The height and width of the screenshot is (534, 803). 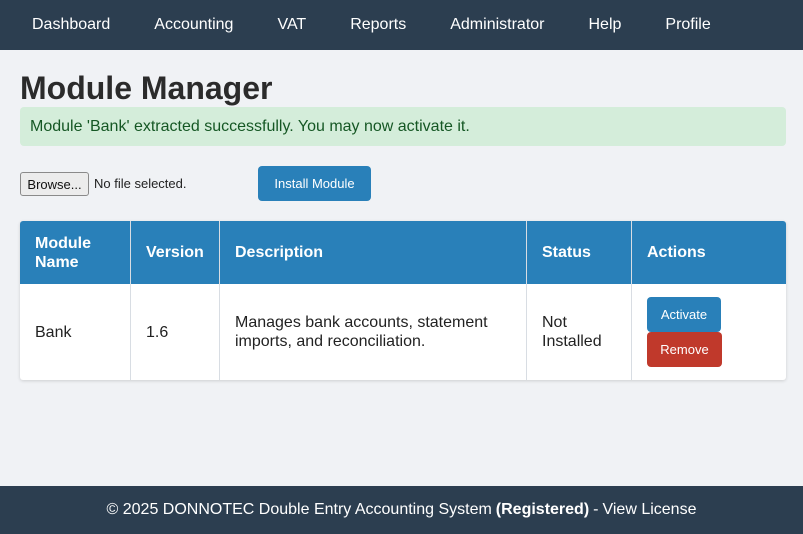 I want to click on install-module-button: Install Module, so click(x=314, y=183).